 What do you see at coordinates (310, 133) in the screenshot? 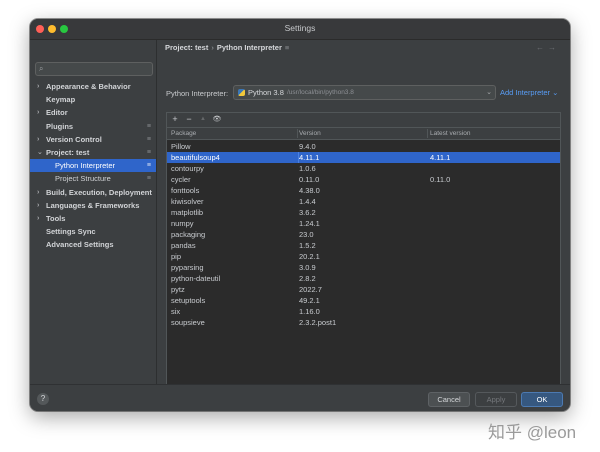
I see `column-header-version: Version` at bounding box center [310, 133].